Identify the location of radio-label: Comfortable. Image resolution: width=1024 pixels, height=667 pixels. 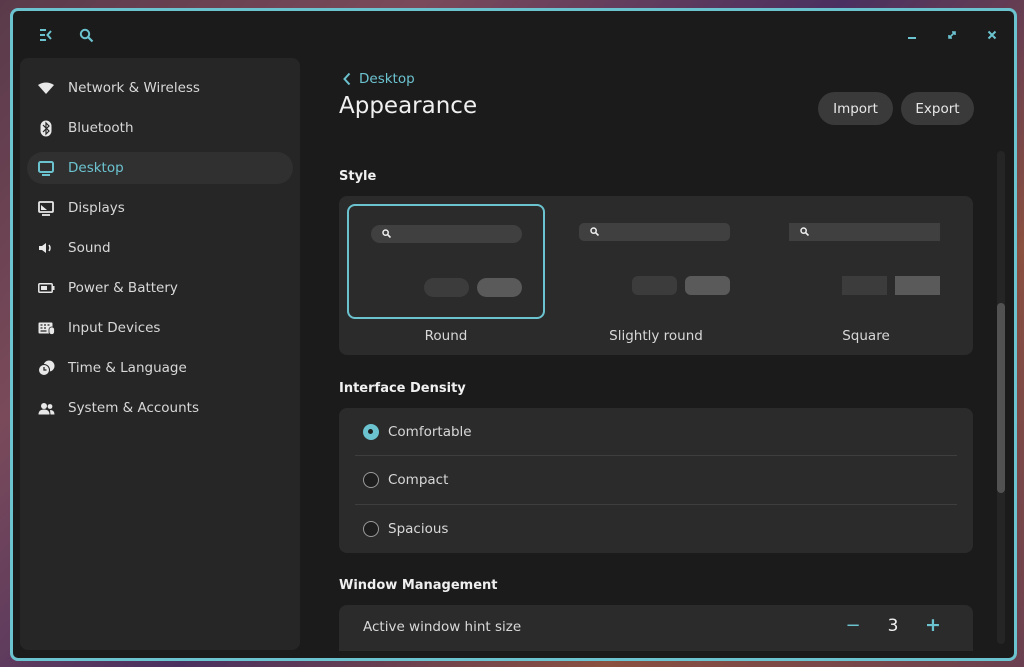
(430, 432).